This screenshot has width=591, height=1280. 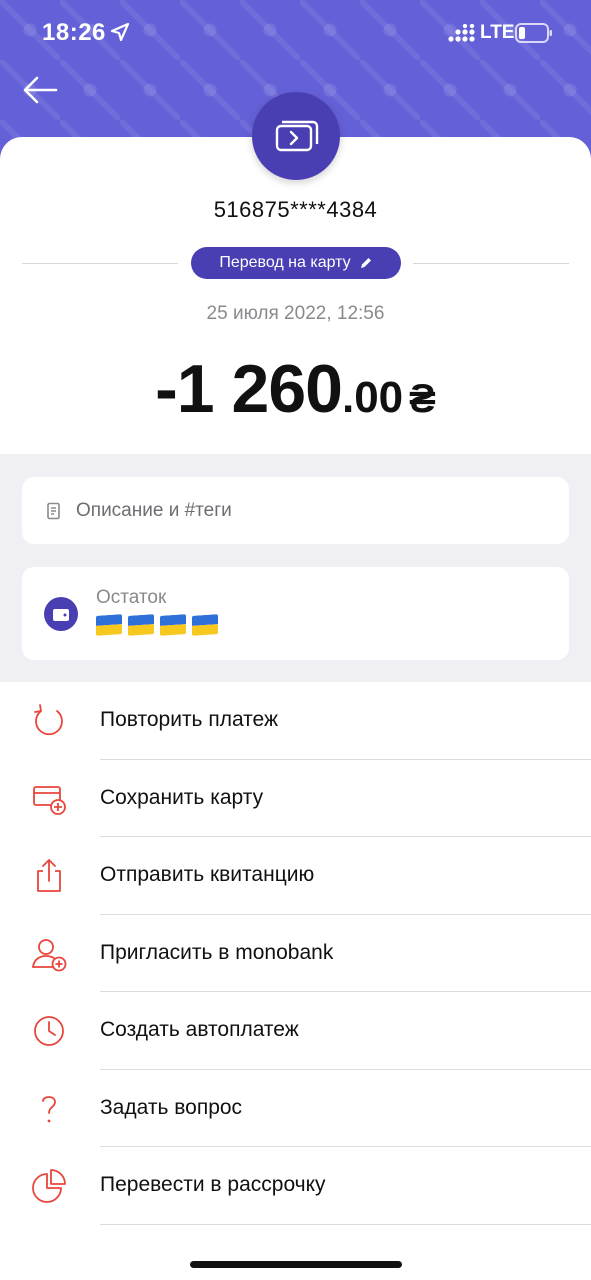 What do you see at coordinates (295, 1108) in the screenshot?
I see `action-ask-question: Задать вопрос` at bounding box center [295, 1108].